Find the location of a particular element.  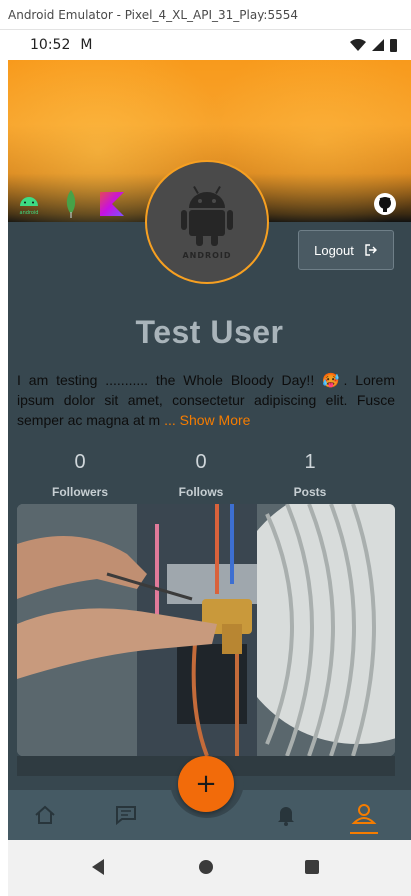

stat-follows-count: 0 is located at coordinates (201, 462).